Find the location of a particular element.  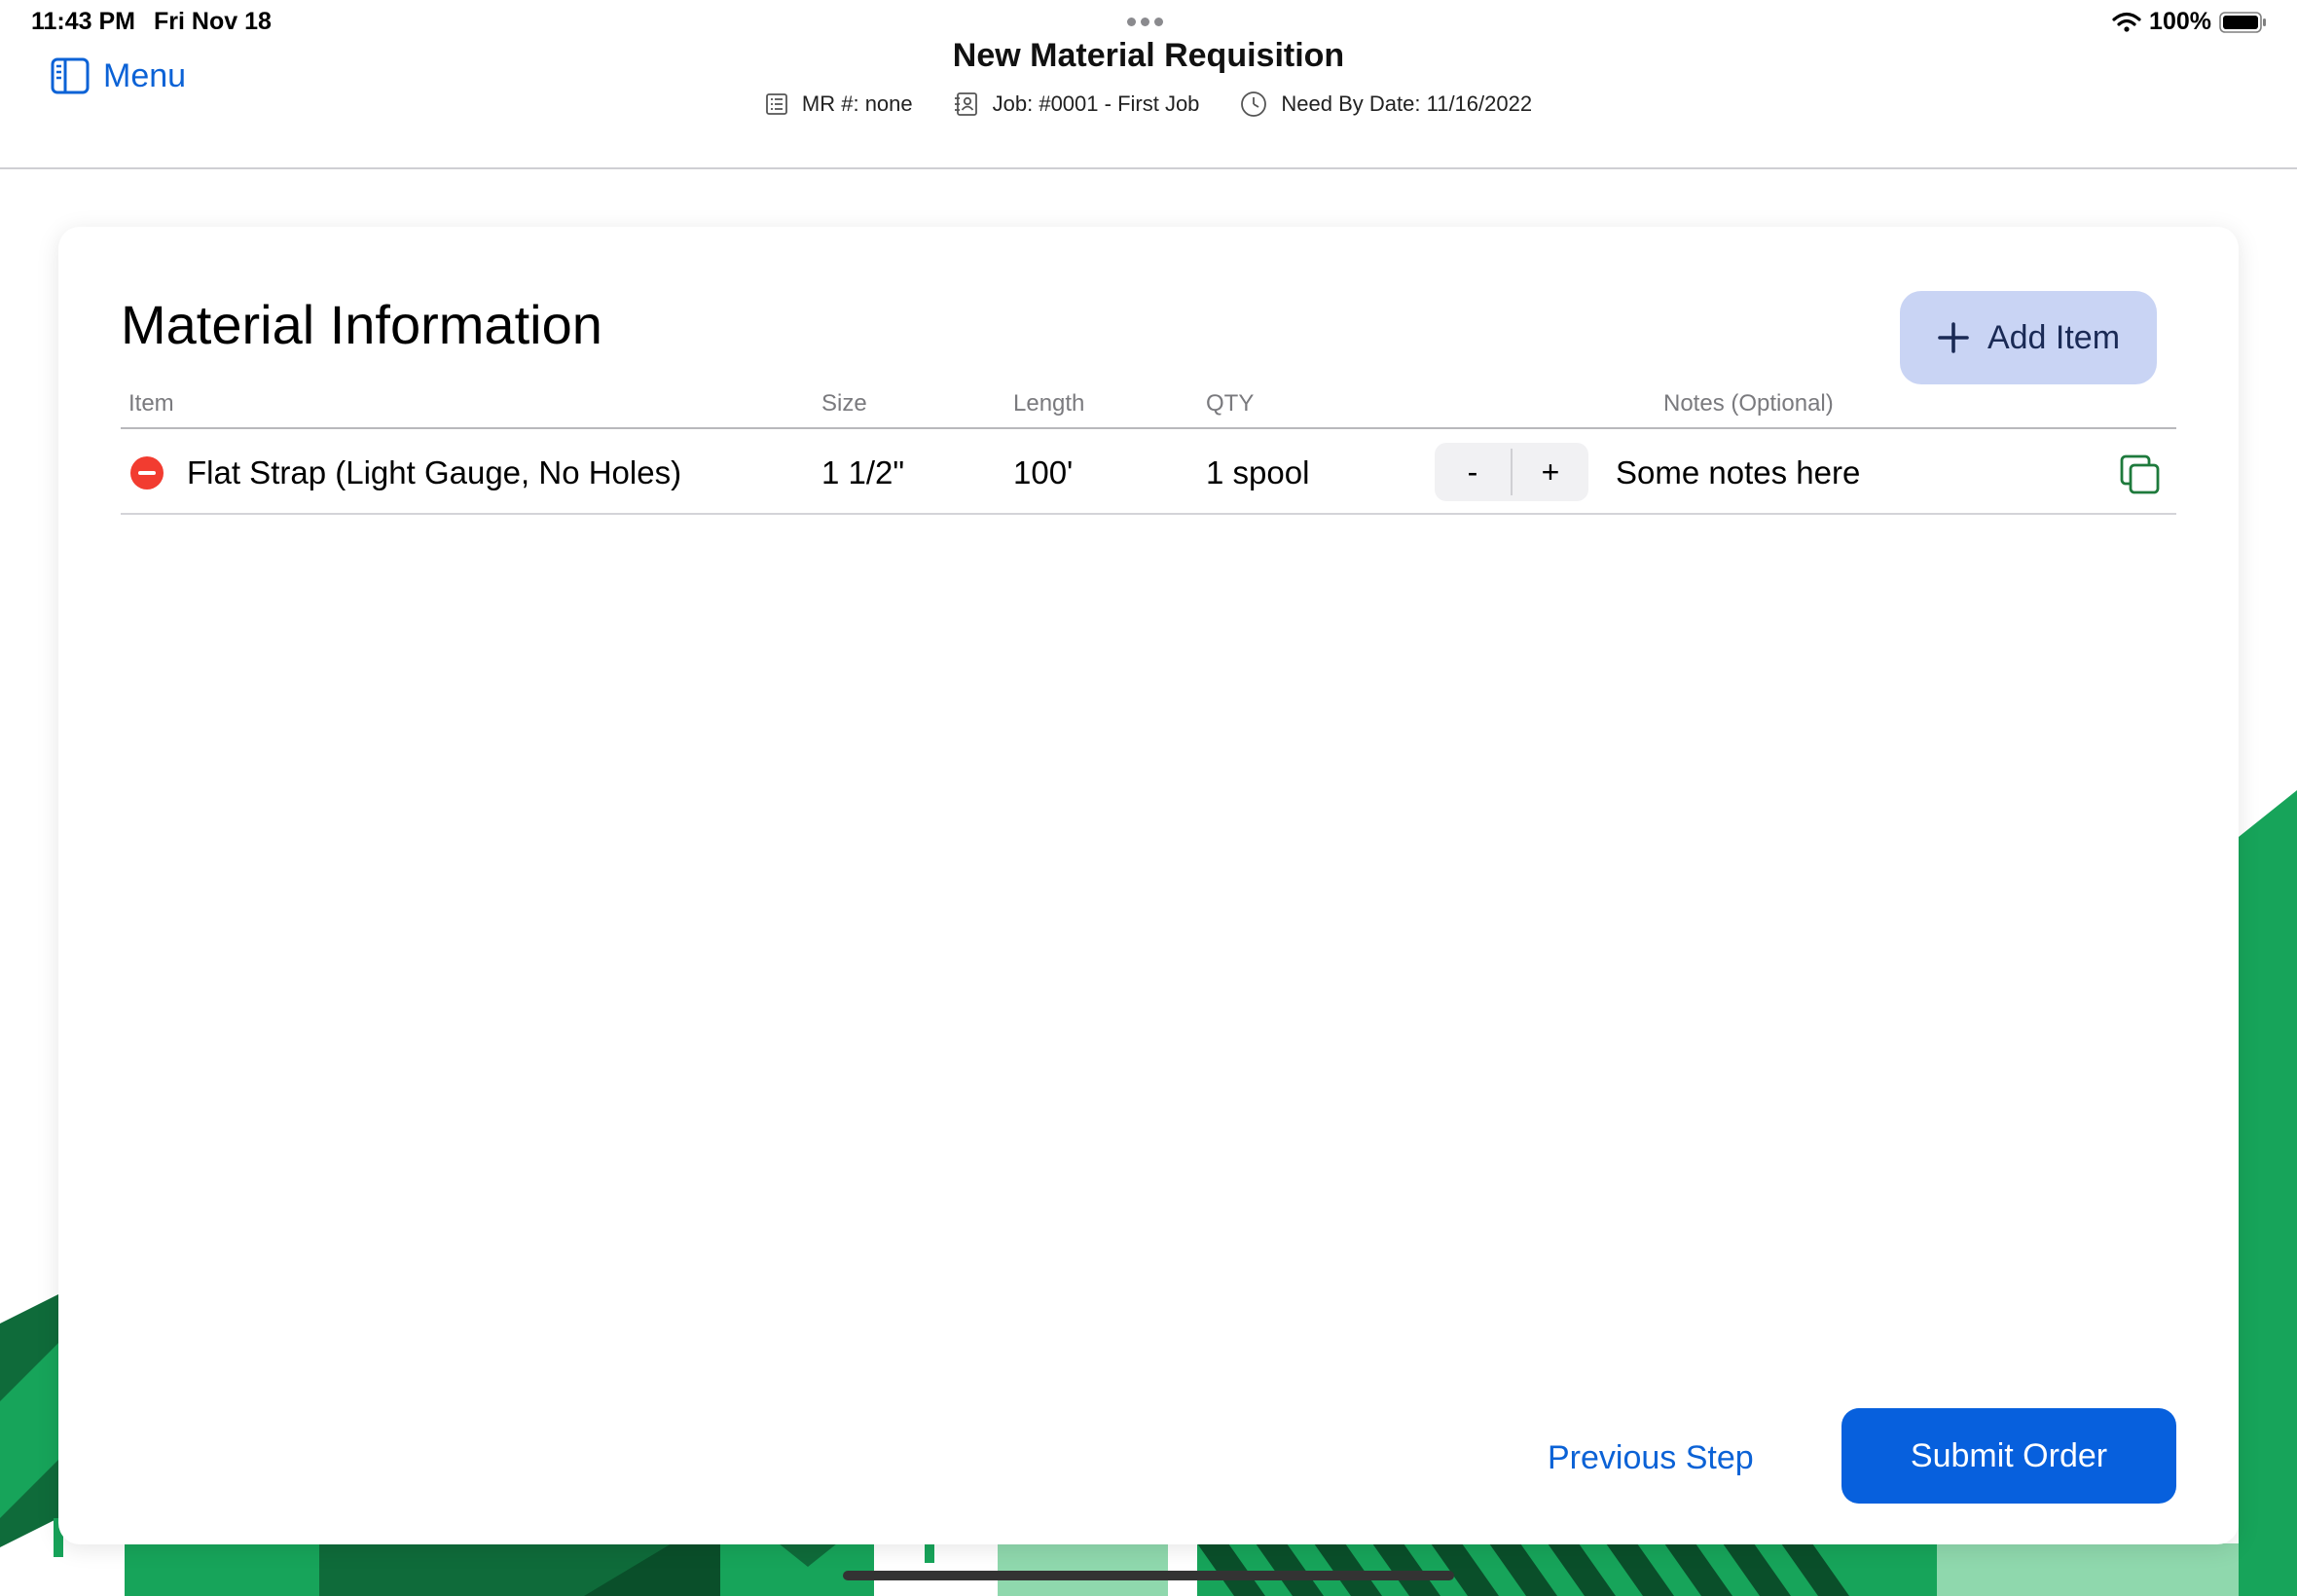

add-item-label: Add Item is located at coordinates (2054, 337).